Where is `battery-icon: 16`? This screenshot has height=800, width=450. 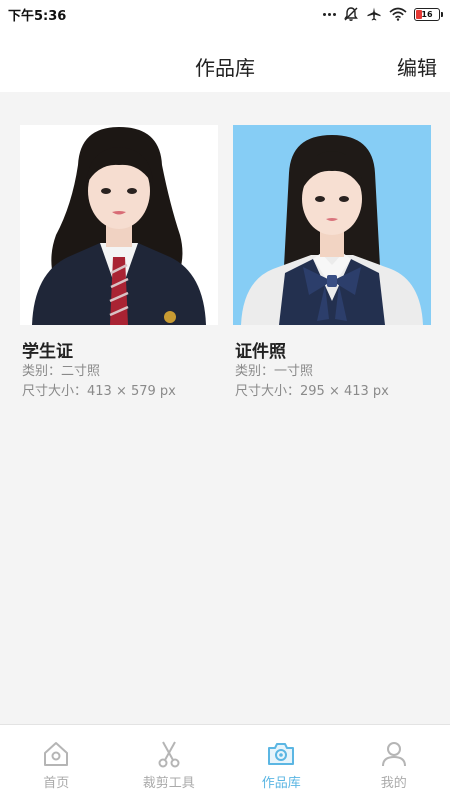 battery-icon: 16 is located at coordinates (428, 14).